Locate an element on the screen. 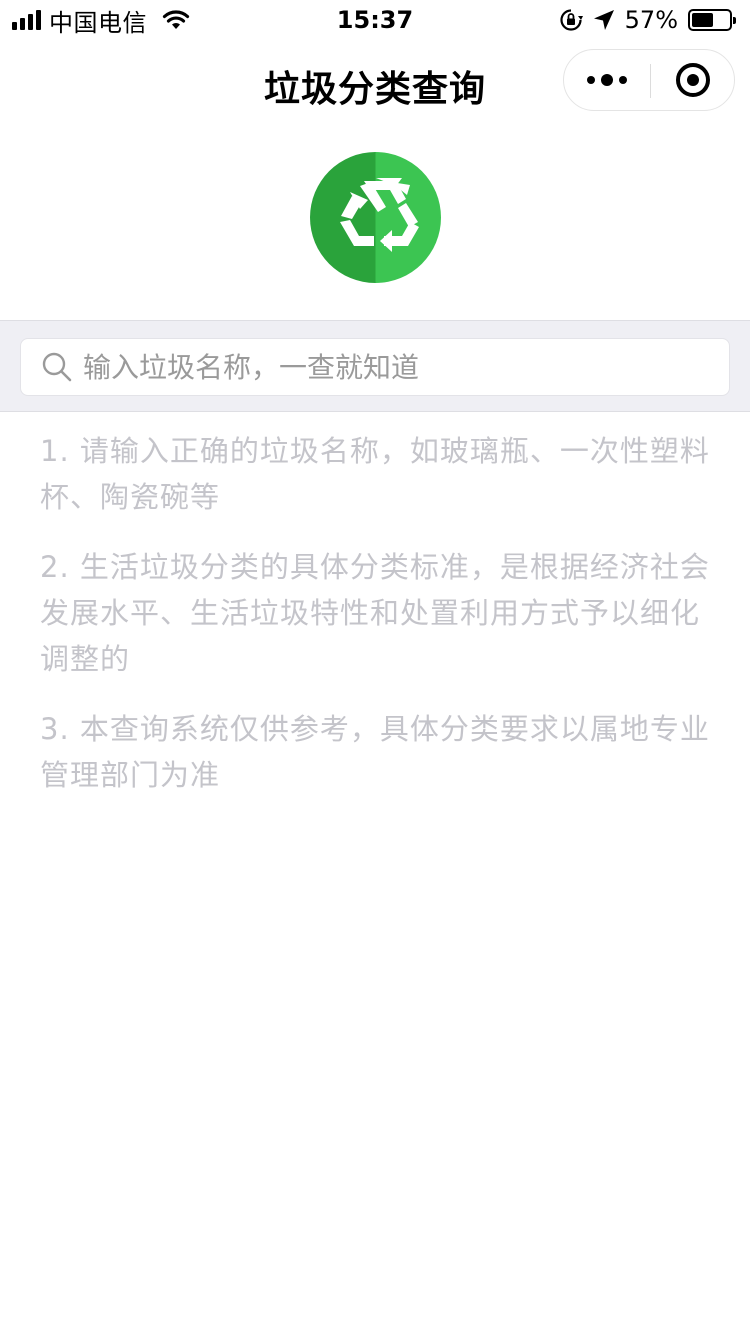  target-close-icon is located at coordinates (693, 80).